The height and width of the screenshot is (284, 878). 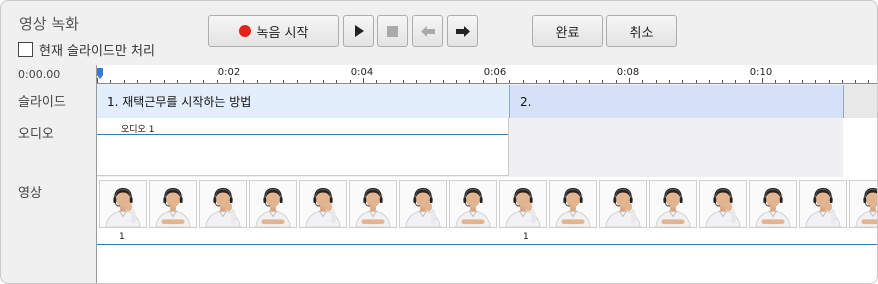 I want to click on arrow-right-icon, so click(x=462, y=31).